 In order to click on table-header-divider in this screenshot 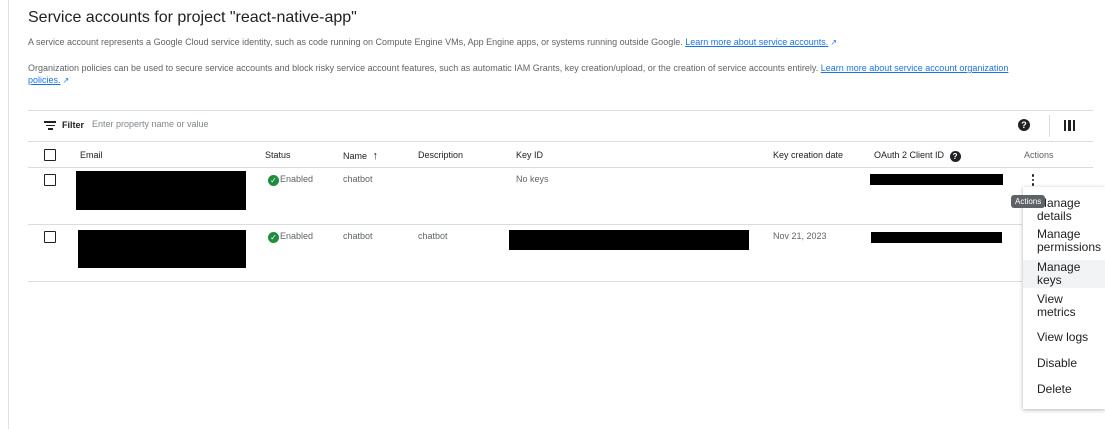, I will do `click(560, 167)`.